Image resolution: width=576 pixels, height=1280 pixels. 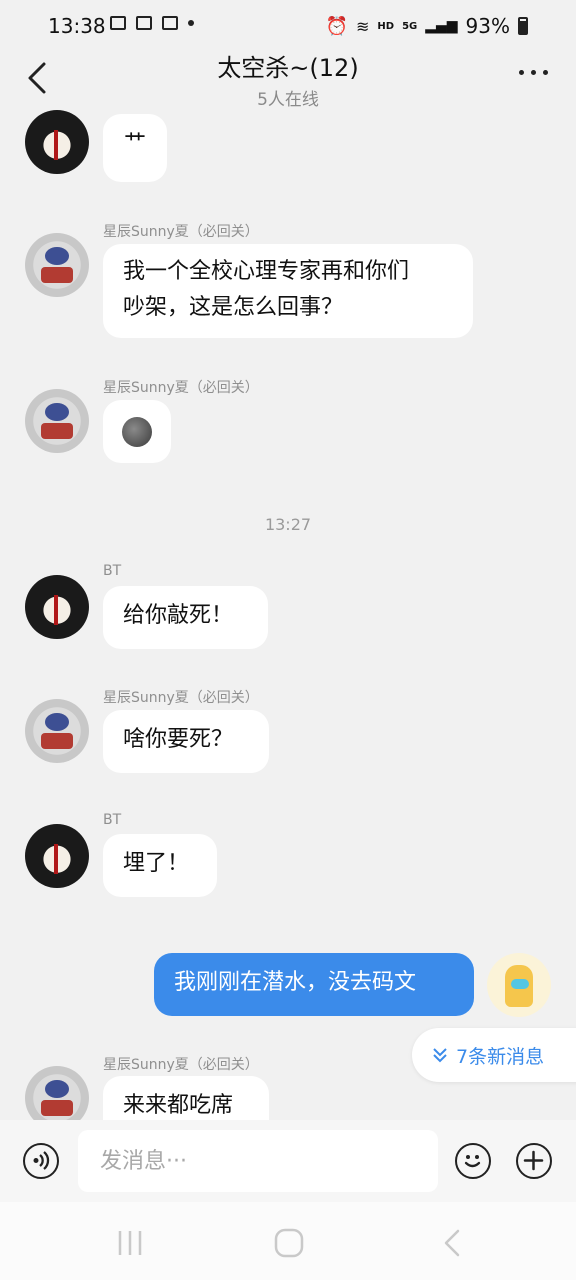 I want to click on new-messages-button: 7条新消息, so click(x=494, y=1055).